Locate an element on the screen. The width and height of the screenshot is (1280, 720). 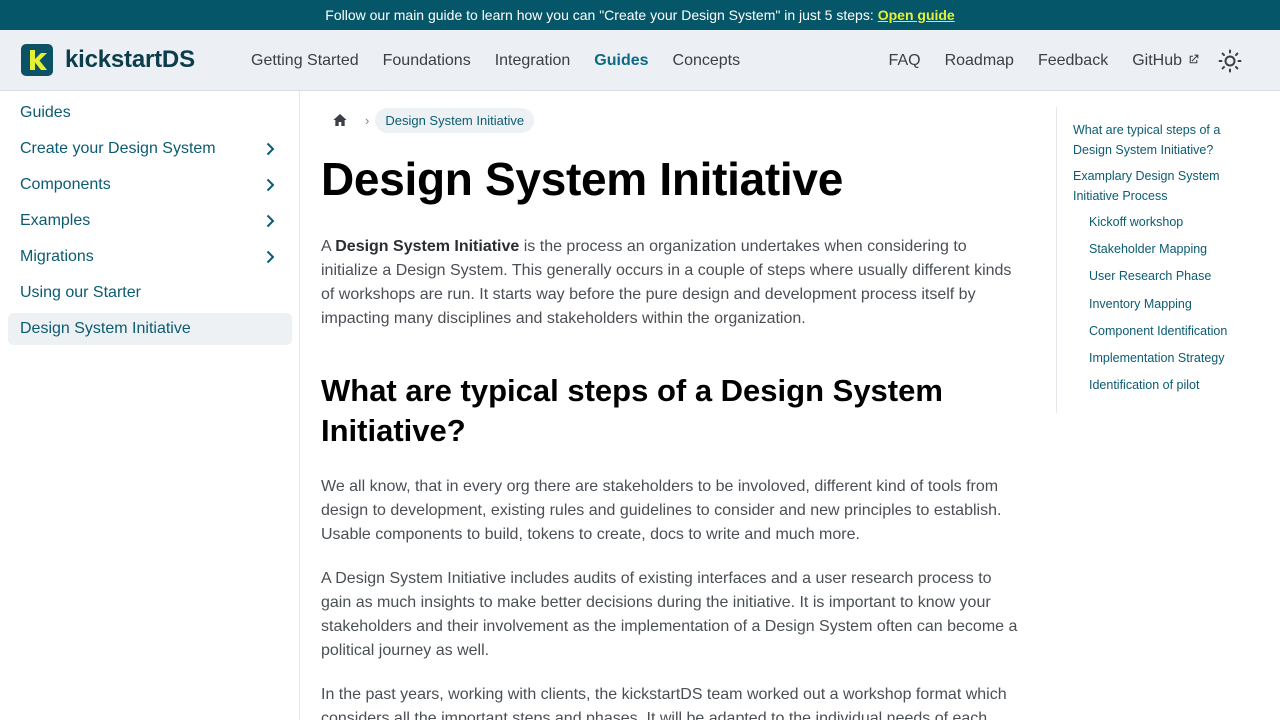
nav-faq: FAQ is located at coordinates (905, 61).